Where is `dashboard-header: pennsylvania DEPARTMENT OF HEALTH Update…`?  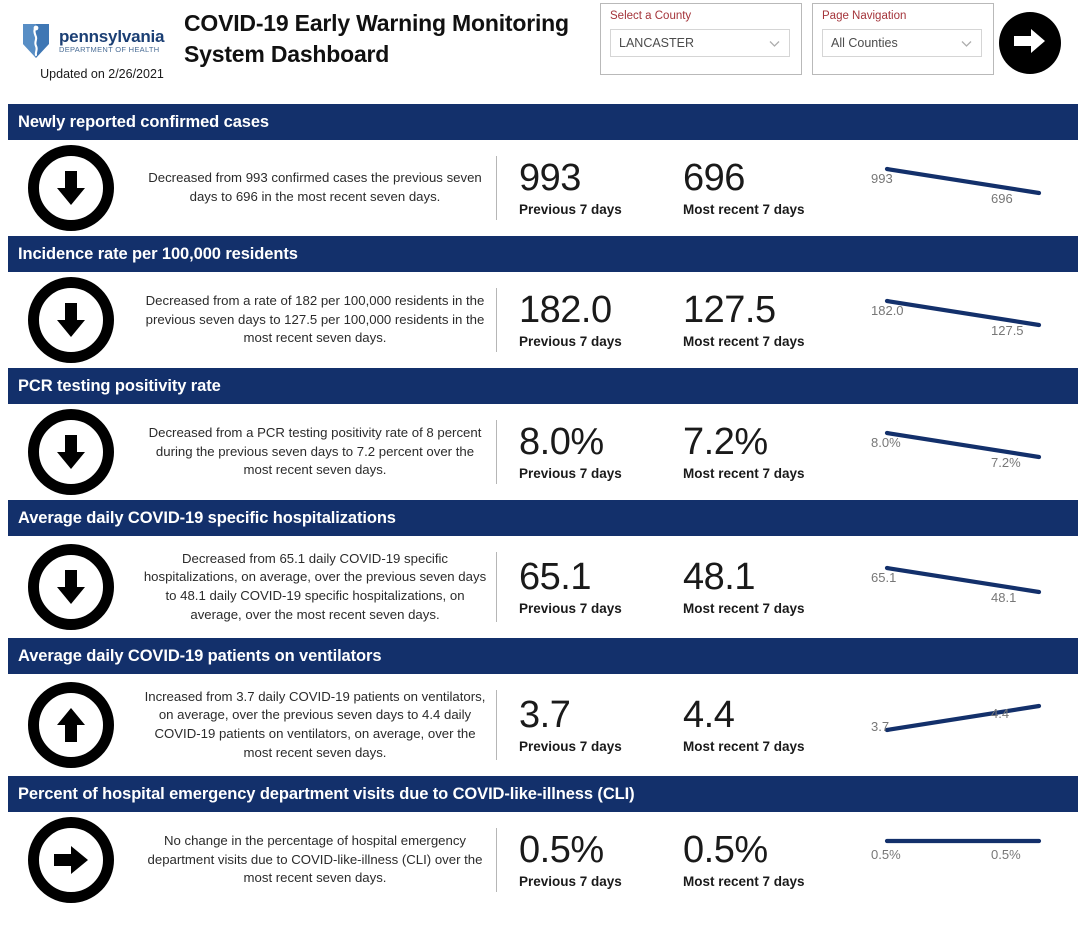 dashboard-header: pennsylvania DEPARTMENT OF HEALTH Update… is located at coordinates (543, 52).